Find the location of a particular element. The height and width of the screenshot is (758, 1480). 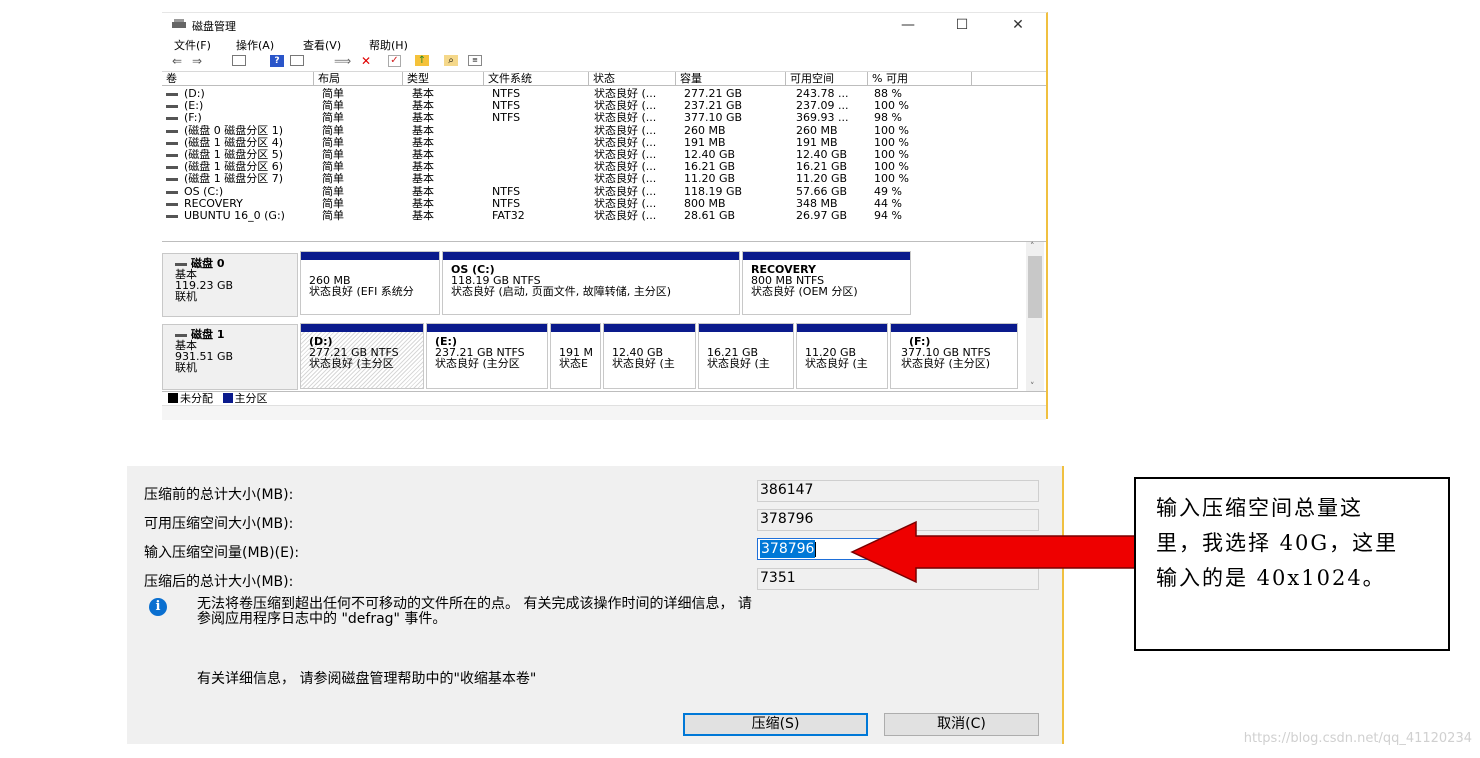

minimize-button: — is located at coordinates (908, 25).